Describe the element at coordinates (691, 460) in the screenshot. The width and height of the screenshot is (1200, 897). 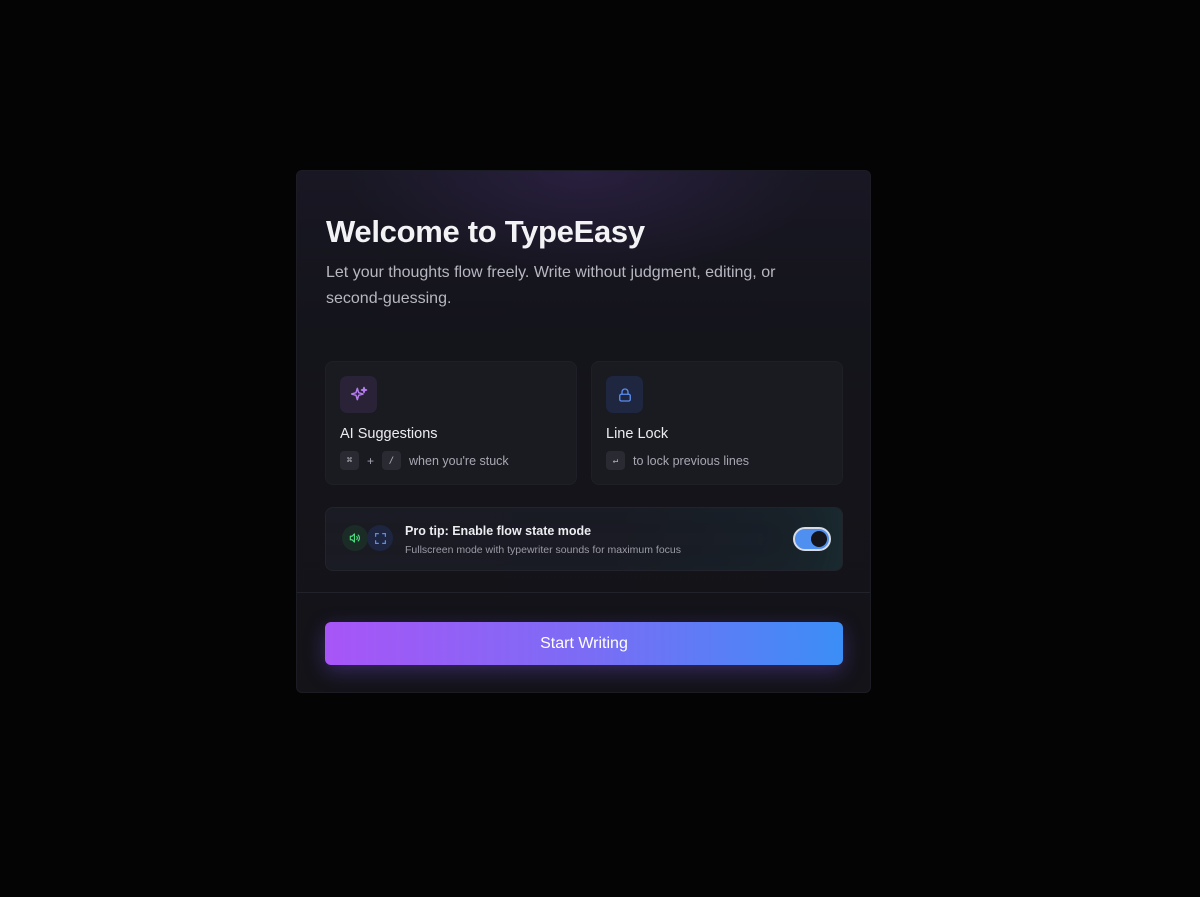
I see `feature-hint-text: to lock previous lines` at that location.